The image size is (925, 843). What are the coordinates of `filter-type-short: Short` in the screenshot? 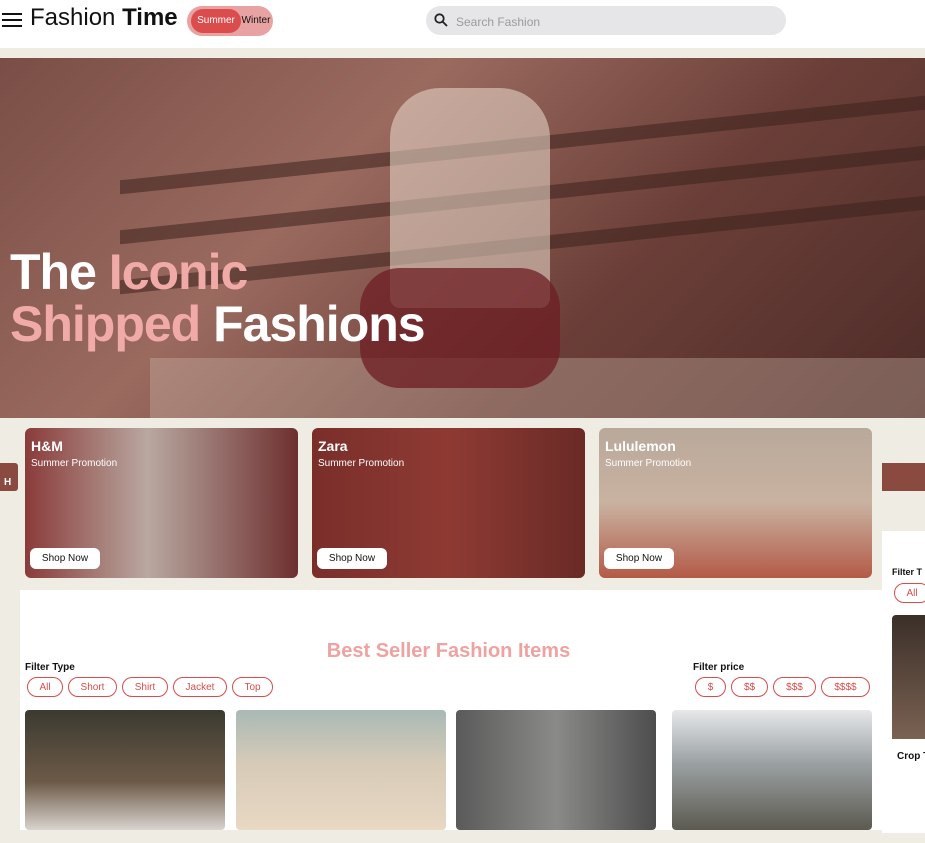 It's located at (92, 687).